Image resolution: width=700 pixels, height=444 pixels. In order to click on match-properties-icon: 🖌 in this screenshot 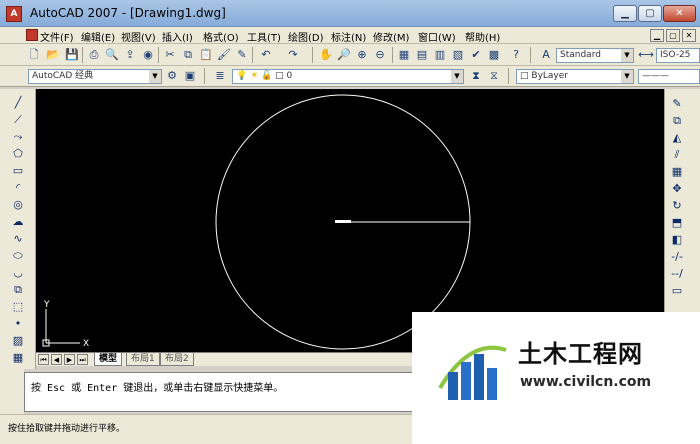, I will do `click(224, 55)`.